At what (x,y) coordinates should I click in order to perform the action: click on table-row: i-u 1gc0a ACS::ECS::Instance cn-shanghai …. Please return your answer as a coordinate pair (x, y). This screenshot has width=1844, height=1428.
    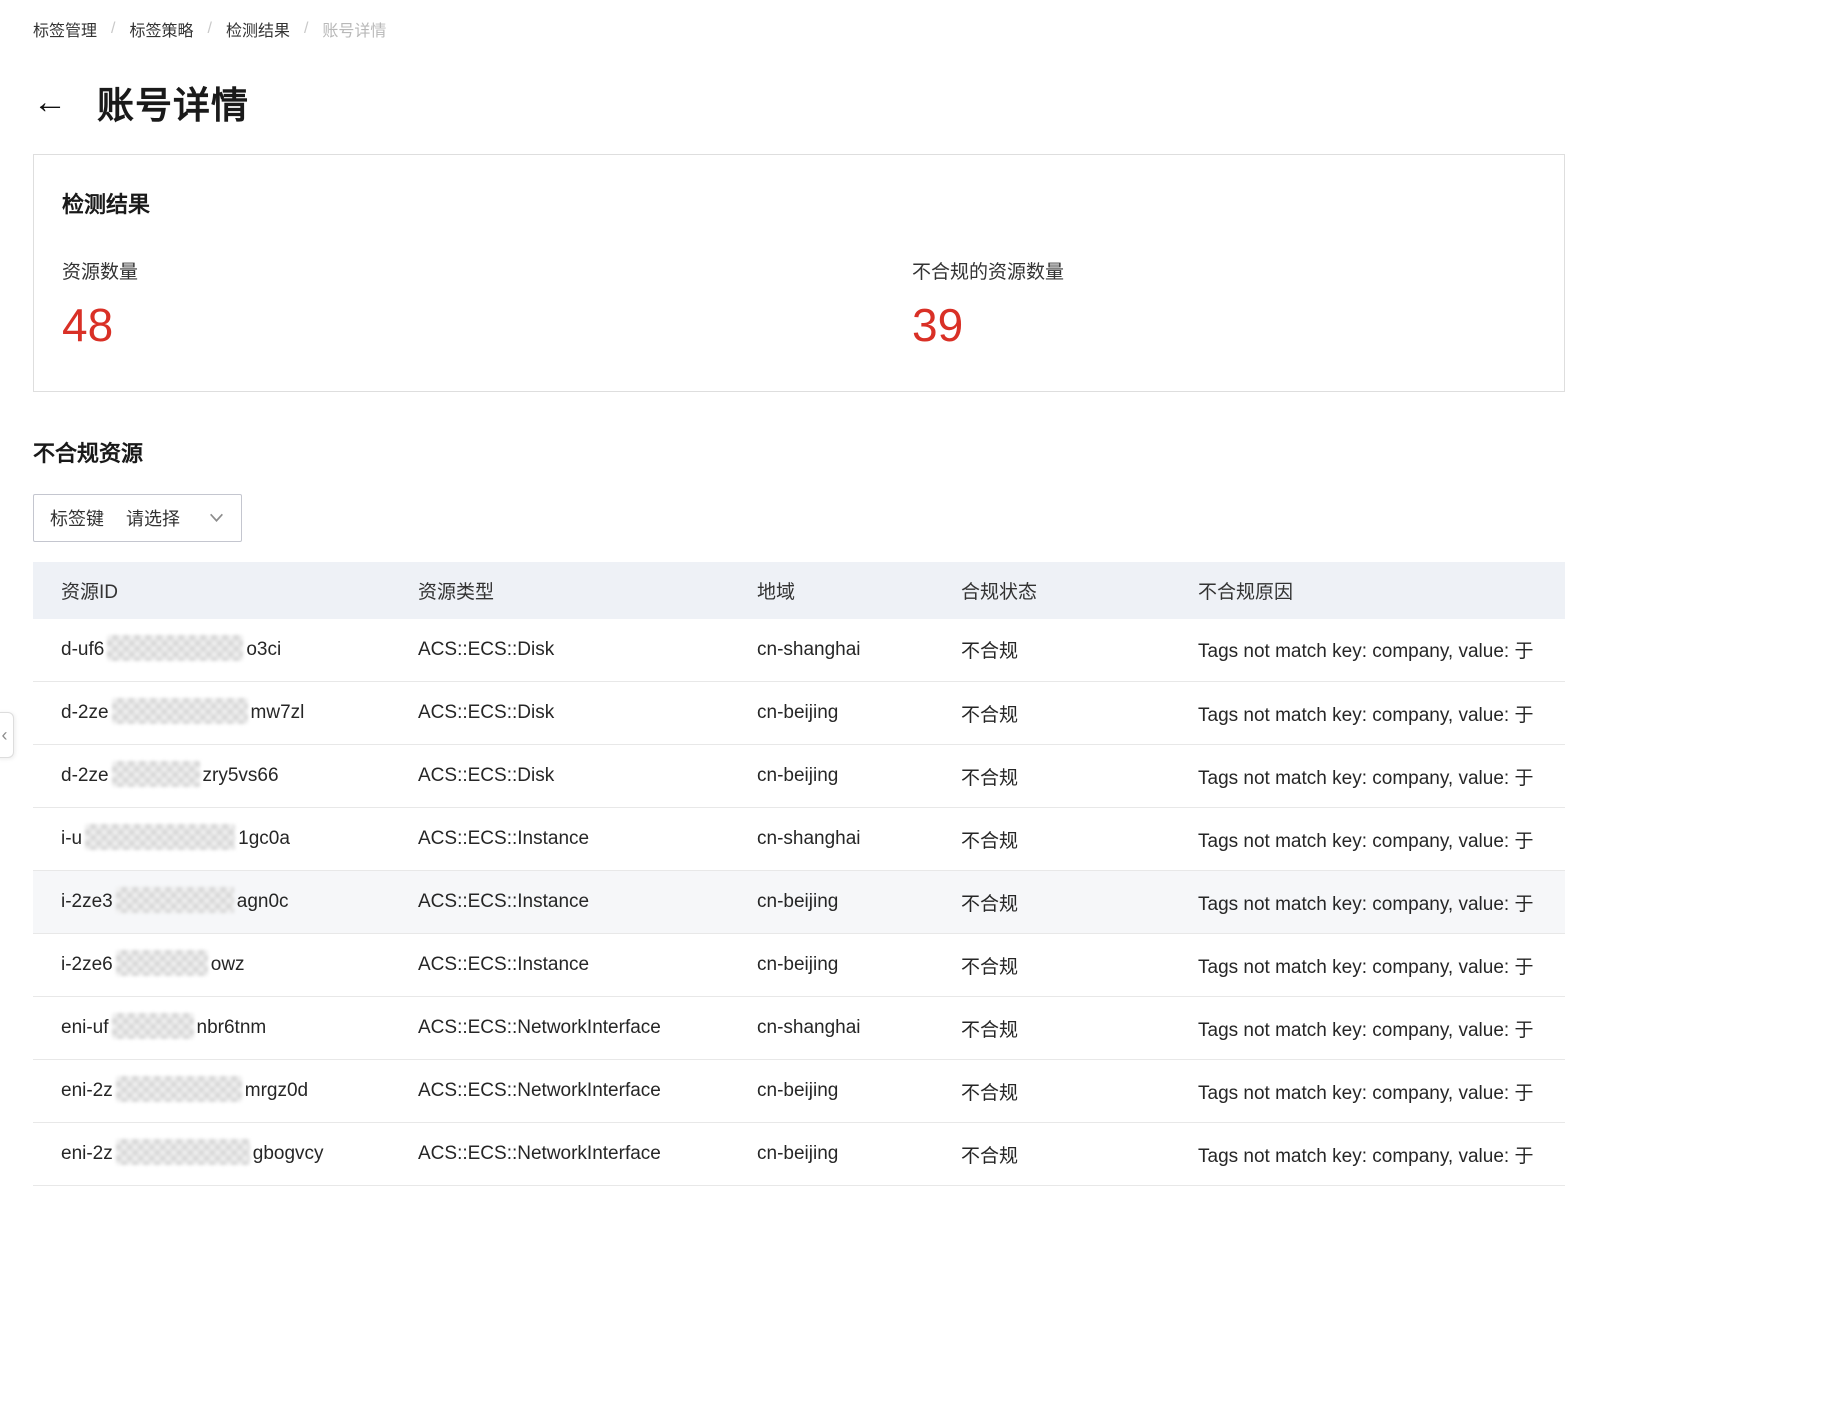
    Looking at the image, I should click on (799, 839).